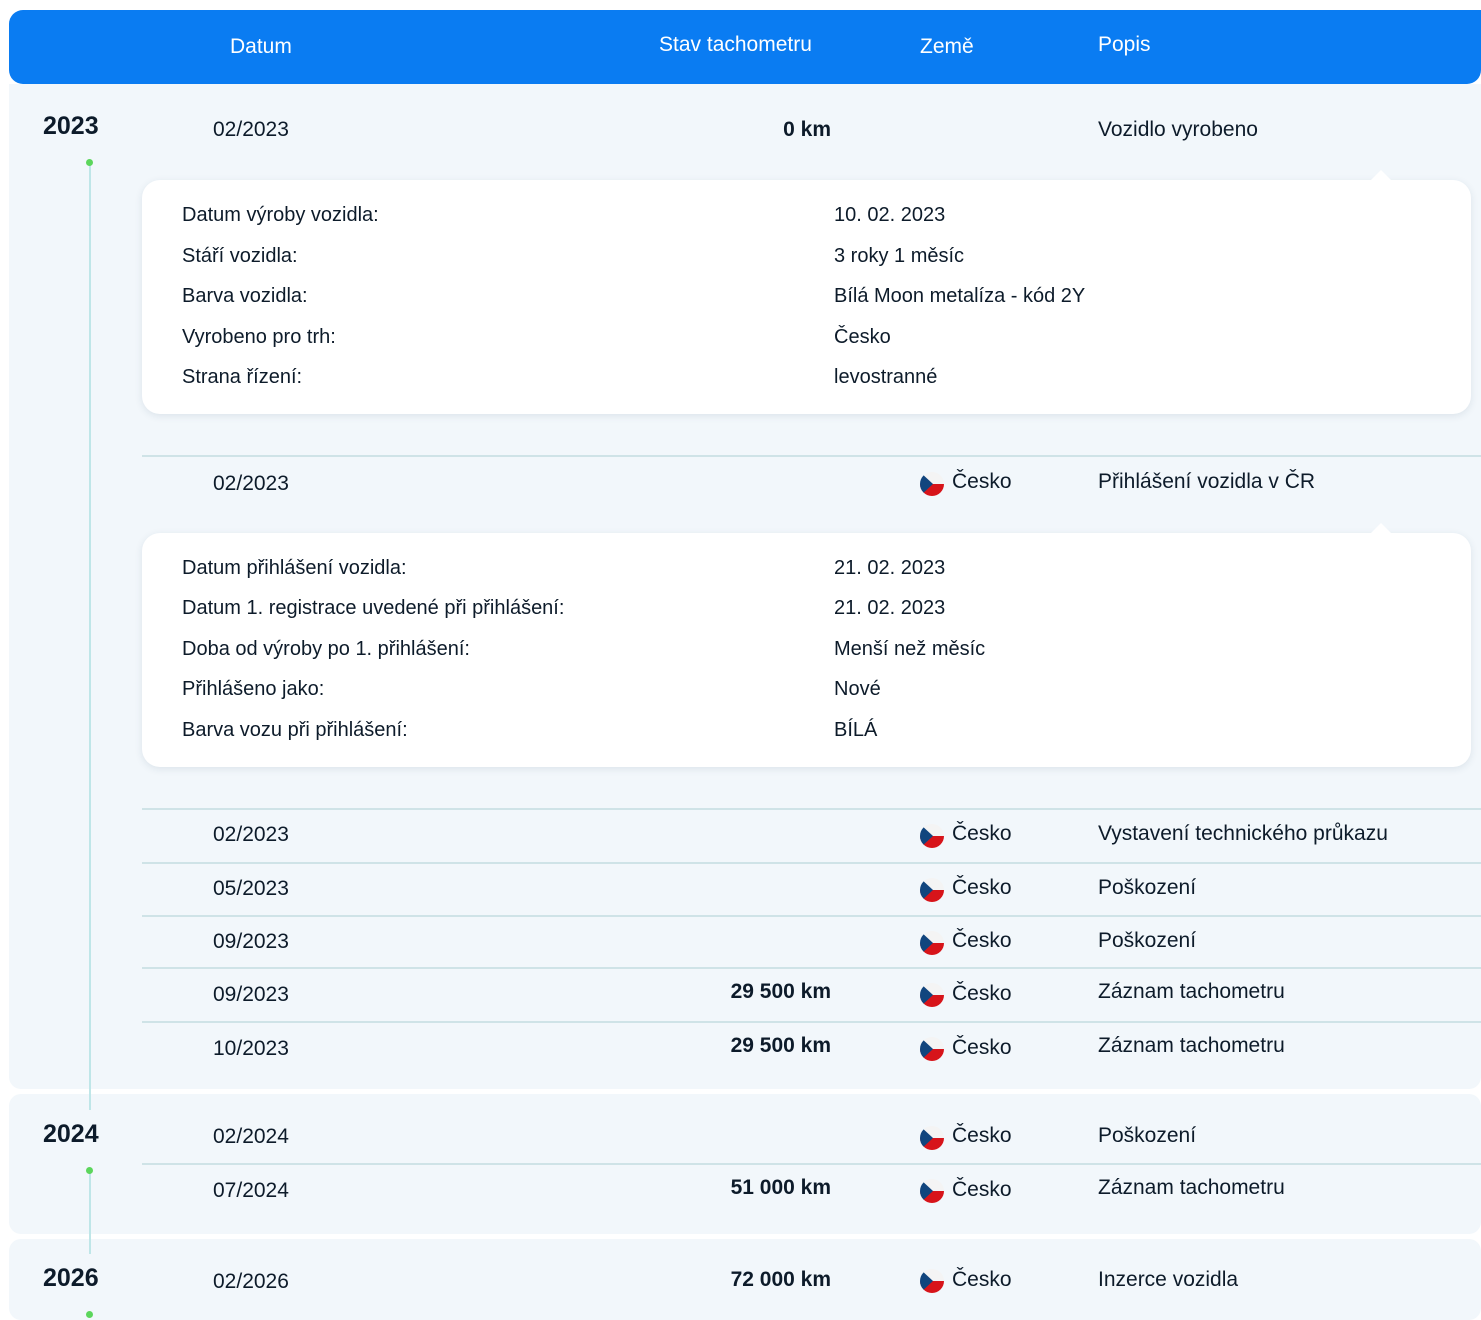 This screenshot has width=1481, height=1320. I want to click on table-row: 09/2023 Česko Poškození, so click(811, 943).